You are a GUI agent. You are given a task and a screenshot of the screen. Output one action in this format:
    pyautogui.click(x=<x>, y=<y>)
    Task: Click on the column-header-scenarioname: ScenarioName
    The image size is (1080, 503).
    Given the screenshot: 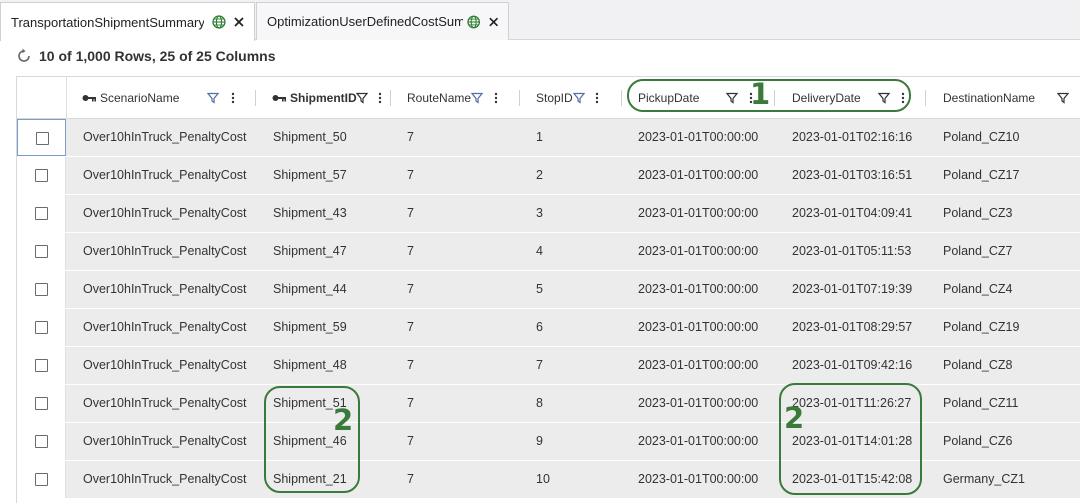 What is the action you would take?
    pyautogui.click(x=130, y=98)
    